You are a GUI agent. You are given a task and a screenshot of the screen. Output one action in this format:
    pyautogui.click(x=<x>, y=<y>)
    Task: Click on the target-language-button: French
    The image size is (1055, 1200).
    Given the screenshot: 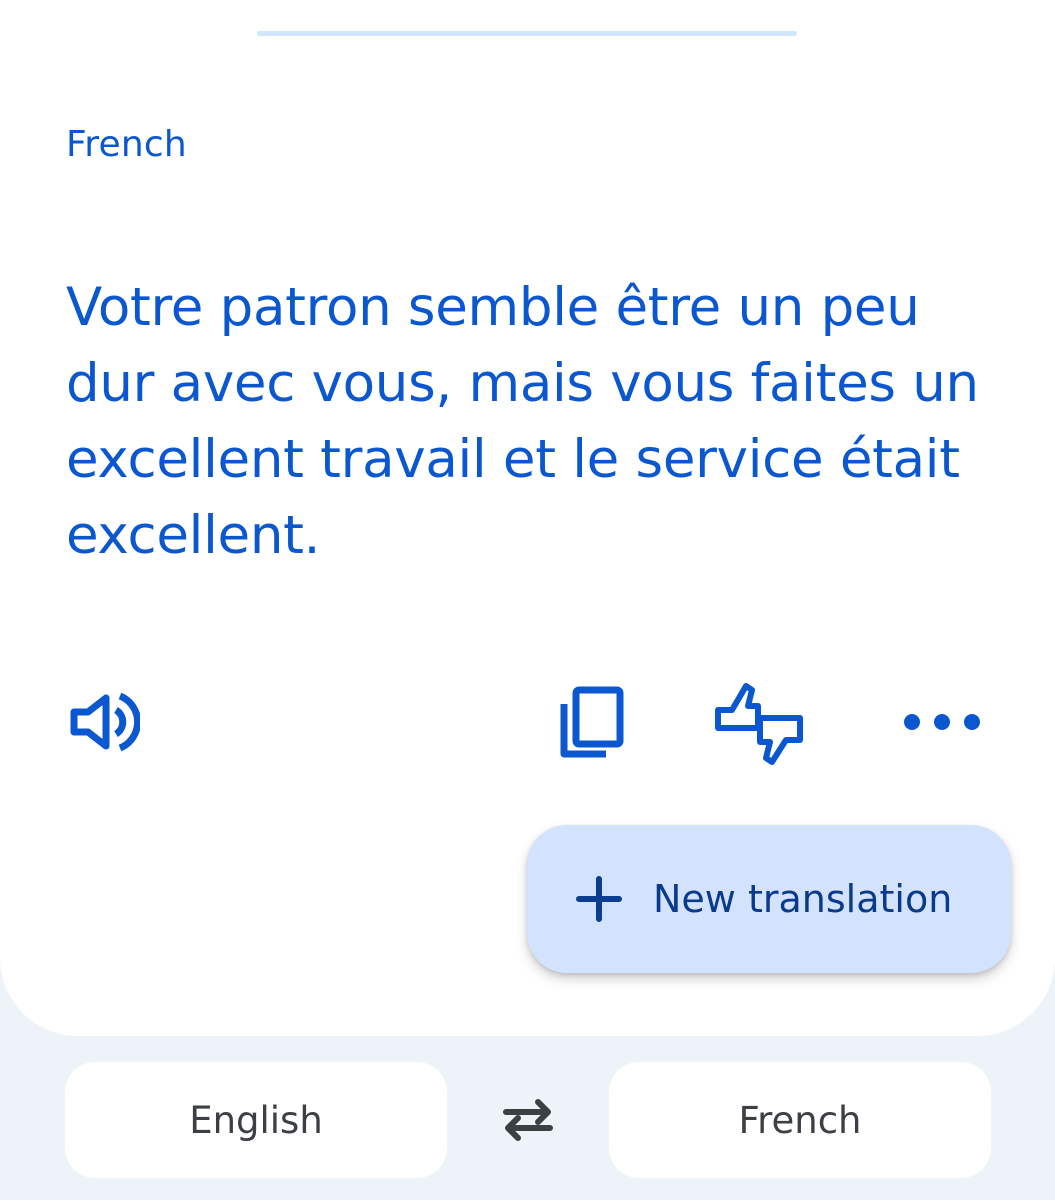 What is the action you would take?
    pyautogui.click(x=800, y=1120)
    